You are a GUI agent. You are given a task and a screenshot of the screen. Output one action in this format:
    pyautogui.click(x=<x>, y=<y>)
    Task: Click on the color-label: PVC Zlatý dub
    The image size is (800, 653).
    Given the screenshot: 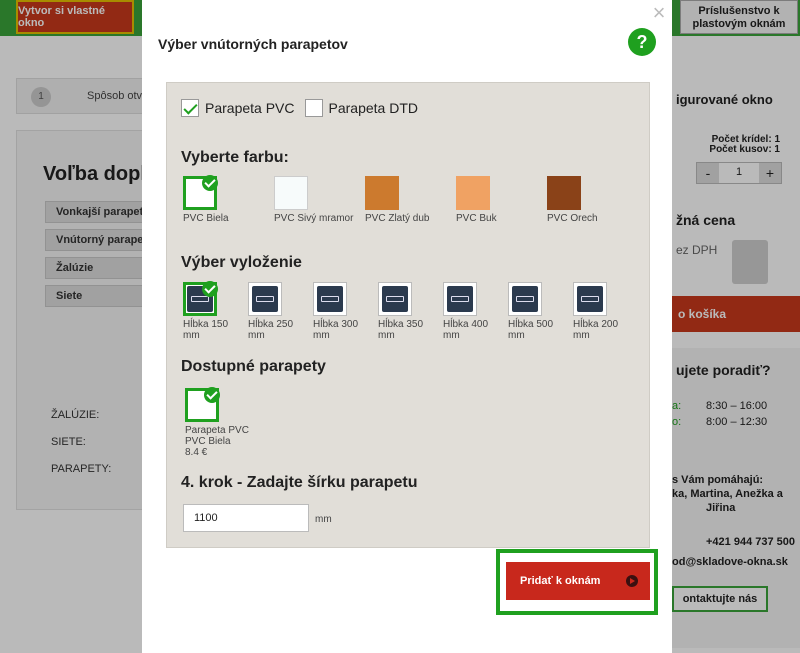 What is the action you would take?
    pyautogui.click(x=397, y=218)
    